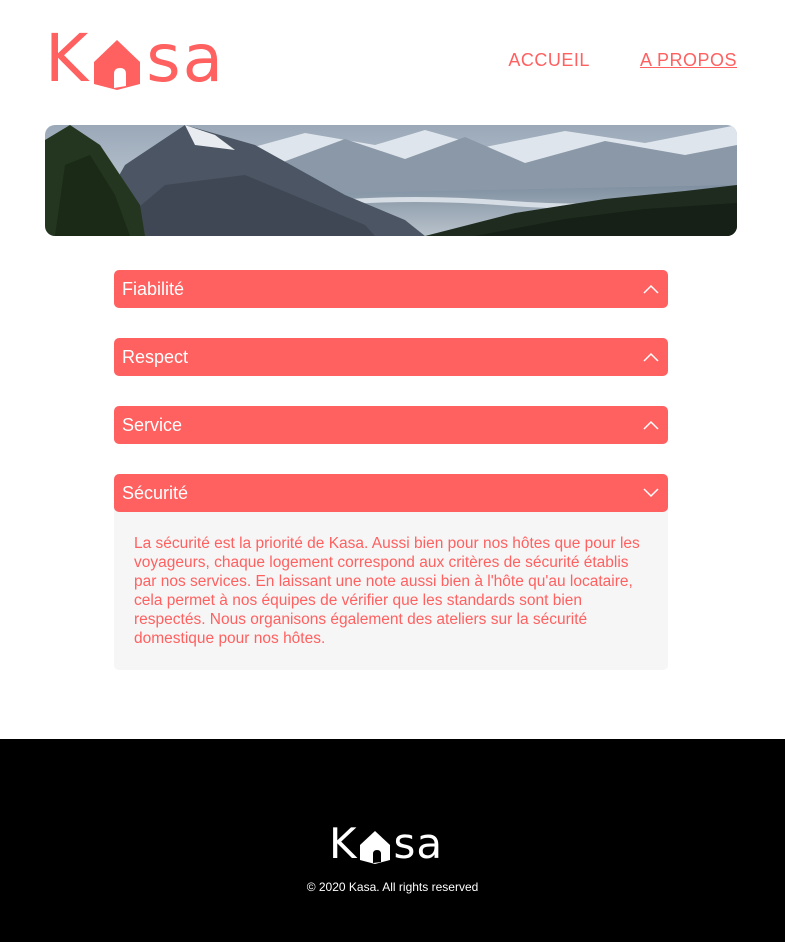 The height and width of the screenshot is (942, 785). I want to click on header: K sa ACCUEIL A PROPOS, so click(391, 58).